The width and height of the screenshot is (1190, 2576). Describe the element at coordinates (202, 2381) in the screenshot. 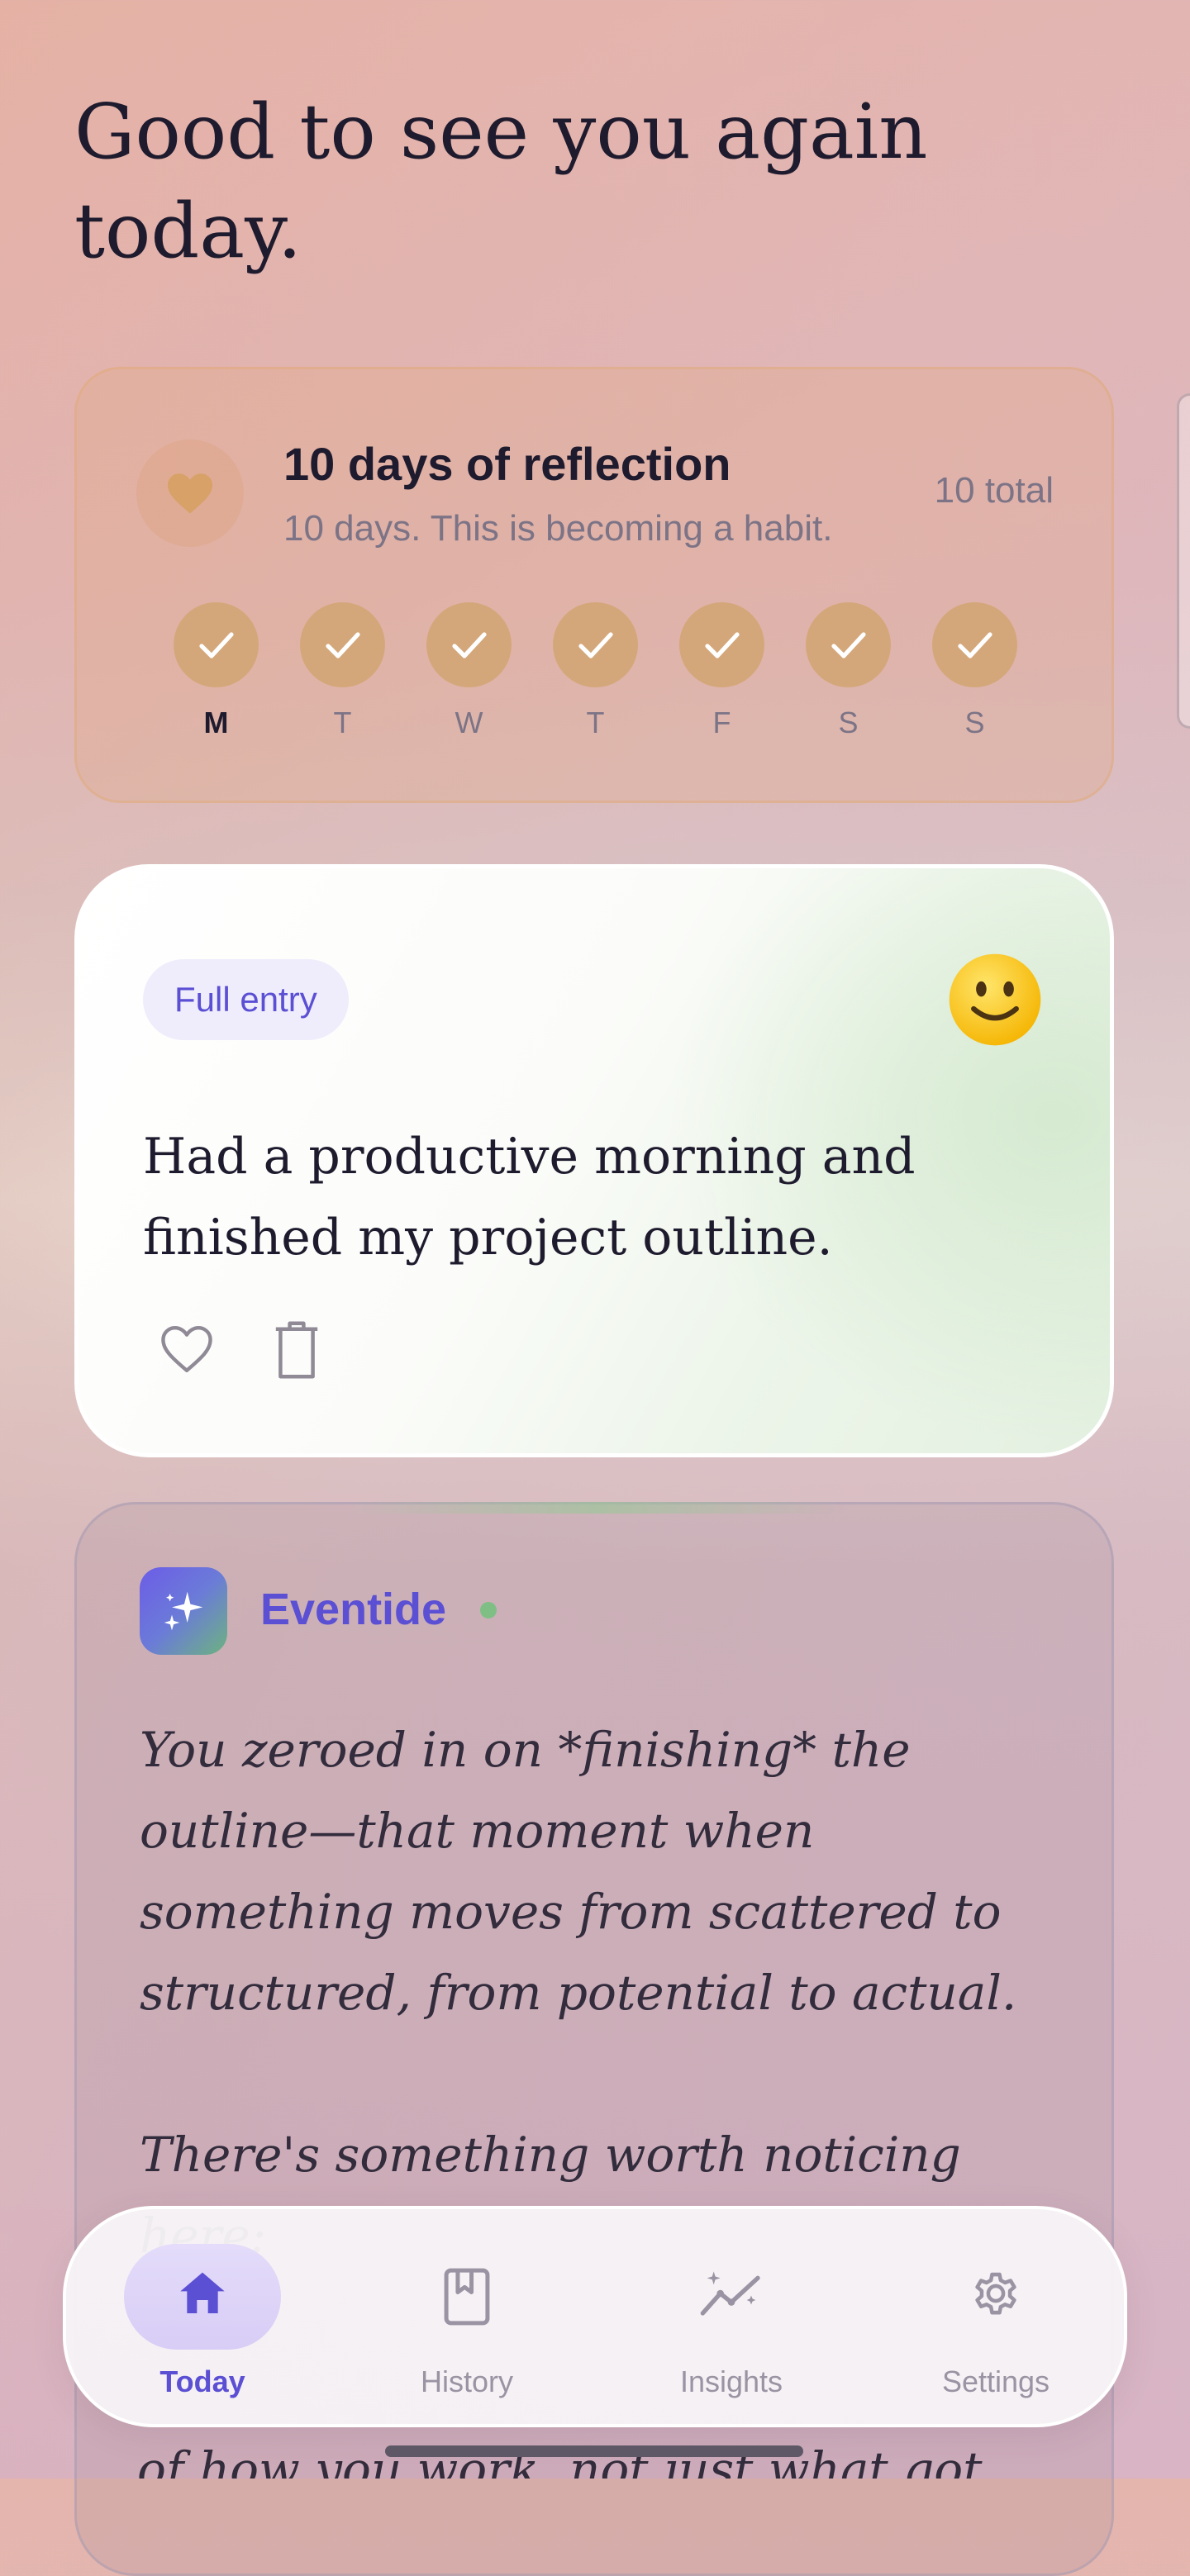

I see `nav-label: Today` at that location.